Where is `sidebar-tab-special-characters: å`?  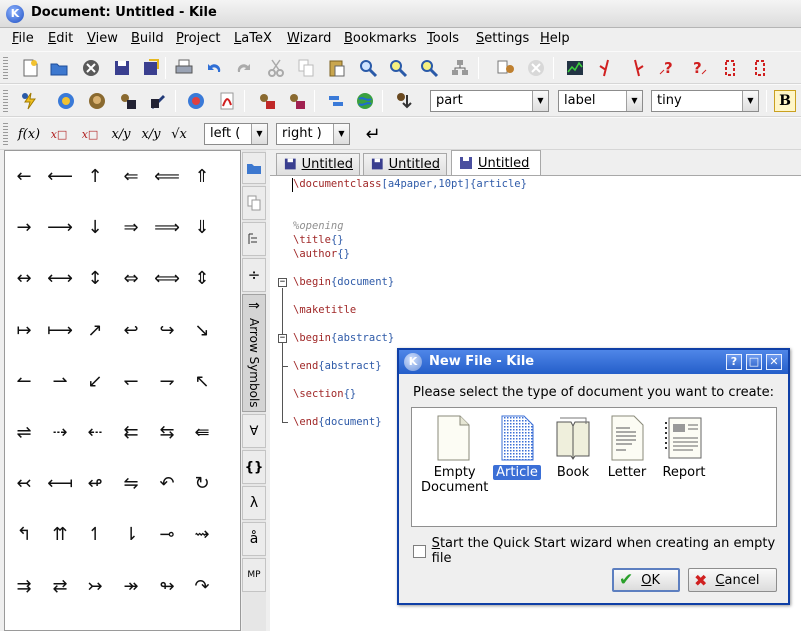 sidebar-tab-special-characters: å is located at coordinates (254, 539).